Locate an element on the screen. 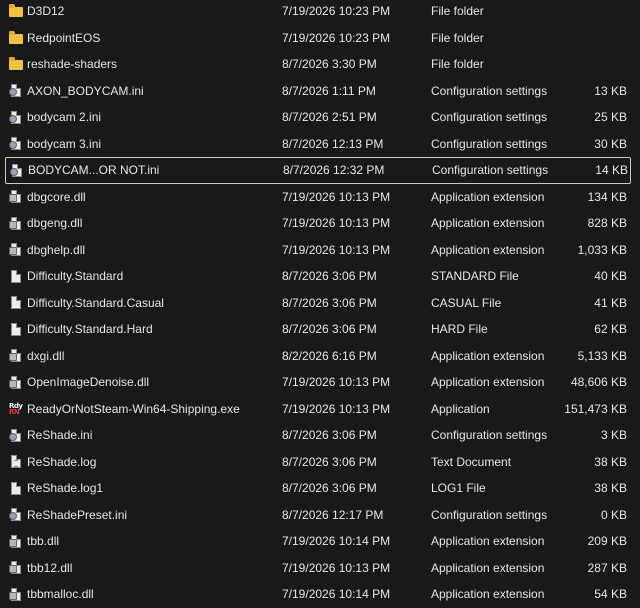 The width and height of the screenshot is (640, 608). file-name: Difficulty.Standard.Hard is located at coordinates (90, 329).